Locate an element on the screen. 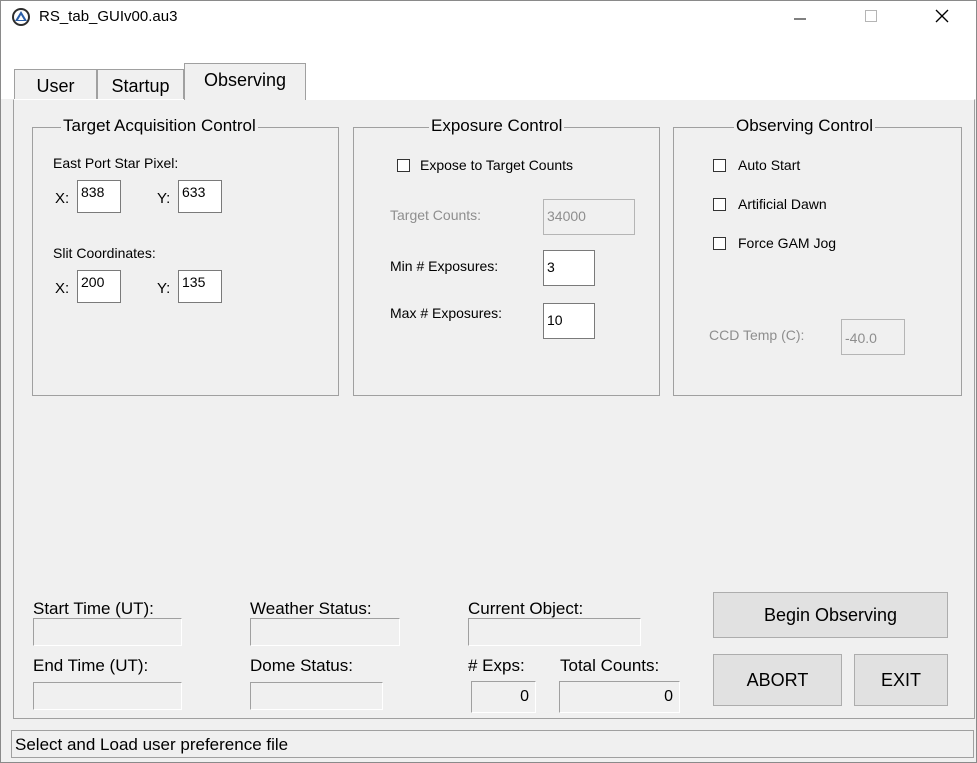  total-counts-value: 0 is located at coordinates (619, 697).